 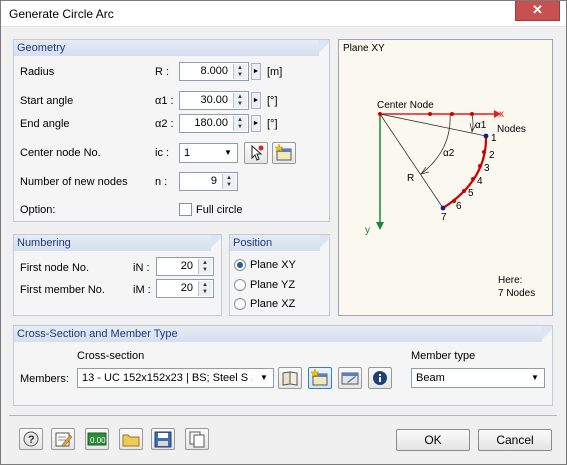 What do you see at coordinates (229, 181) in the screenshot?
I see `new-nodes-spinner: ▲ ▼` at bounding box center [229, 181].